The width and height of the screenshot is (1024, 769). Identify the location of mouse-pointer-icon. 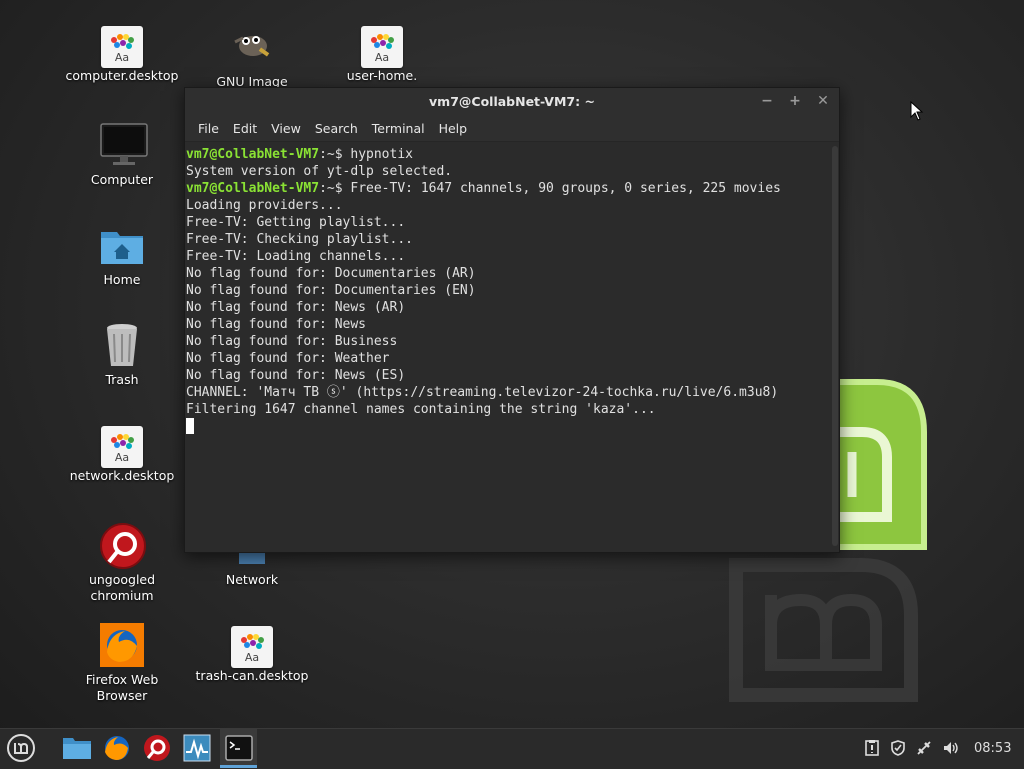
(917, 111).